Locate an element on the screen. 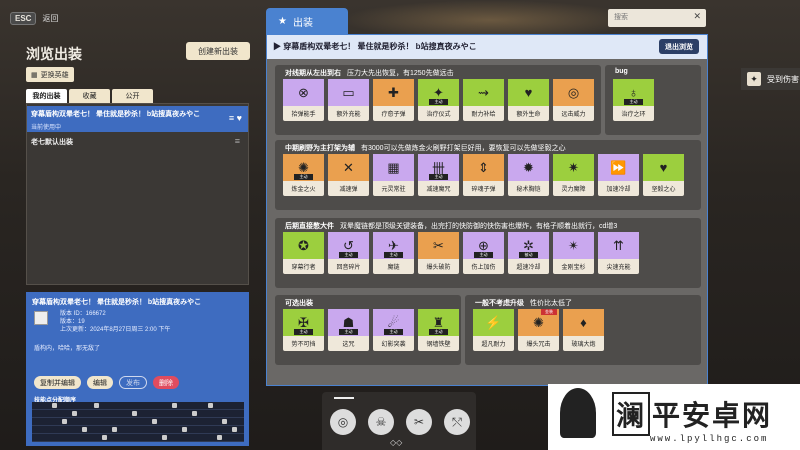 This screenshot has width=800, height=450. item-card: ▦ 元灵常驻 is located at coordinates (393, 175).